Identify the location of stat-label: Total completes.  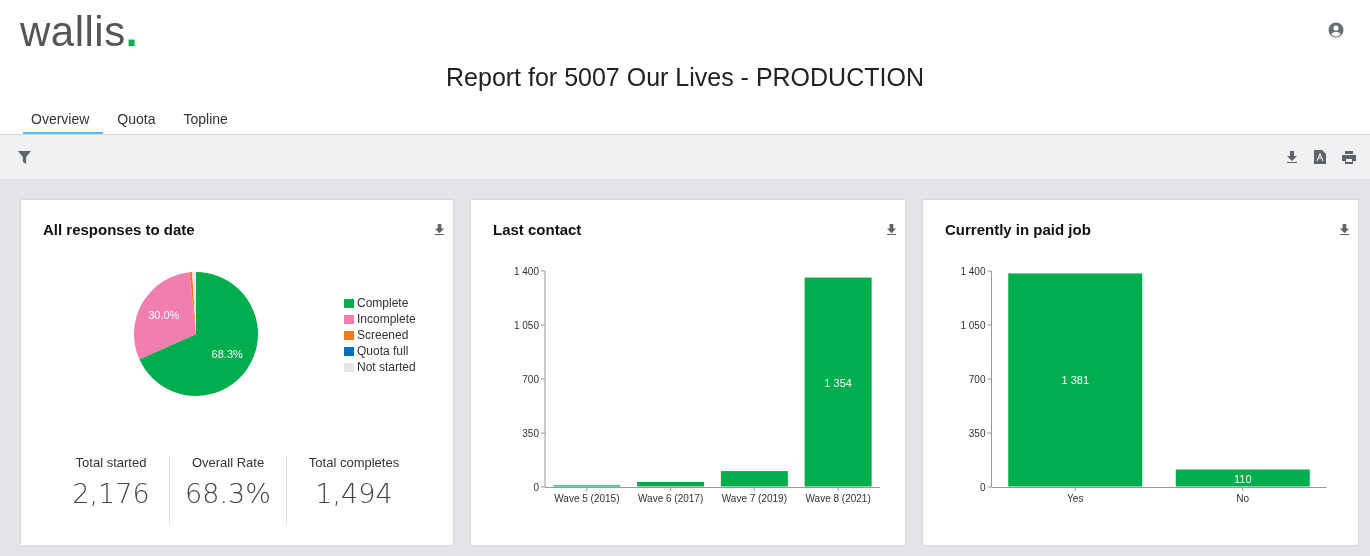
(354, 462).